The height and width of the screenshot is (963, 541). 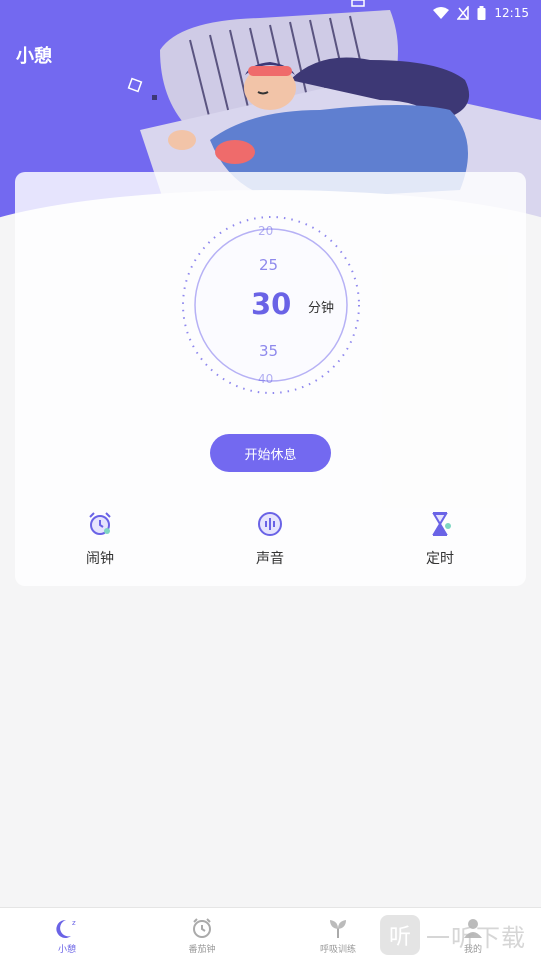 What do you see at coordinates (463, 13) in the screenshot?
I see `no-signal-icon` at bounding box center [463, 13].